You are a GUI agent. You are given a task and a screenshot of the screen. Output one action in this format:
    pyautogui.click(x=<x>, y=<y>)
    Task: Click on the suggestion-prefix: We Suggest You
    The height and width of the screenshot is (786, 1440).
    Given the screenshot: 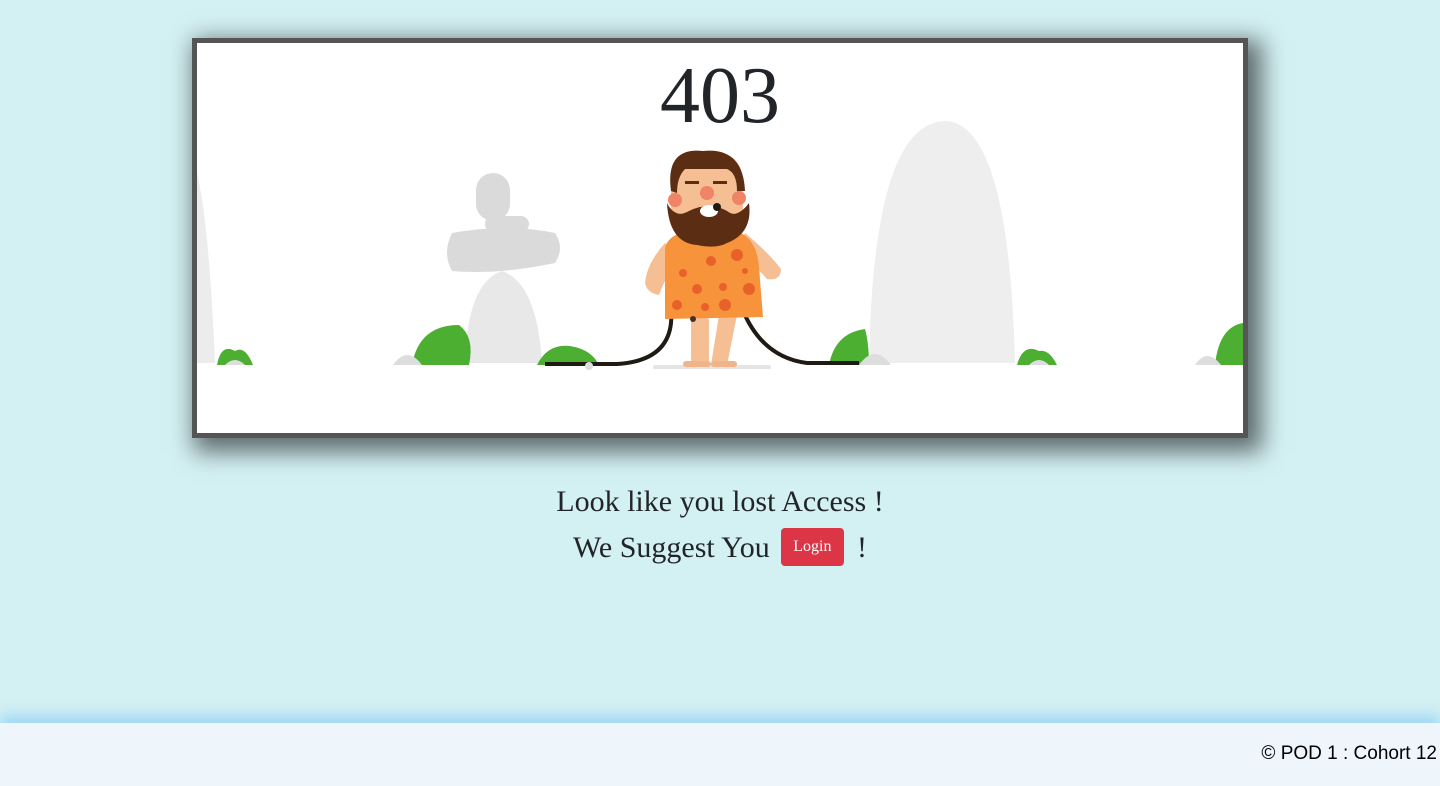 What is the action you would take?
    pyautogui.click(x=671, y=547)
    